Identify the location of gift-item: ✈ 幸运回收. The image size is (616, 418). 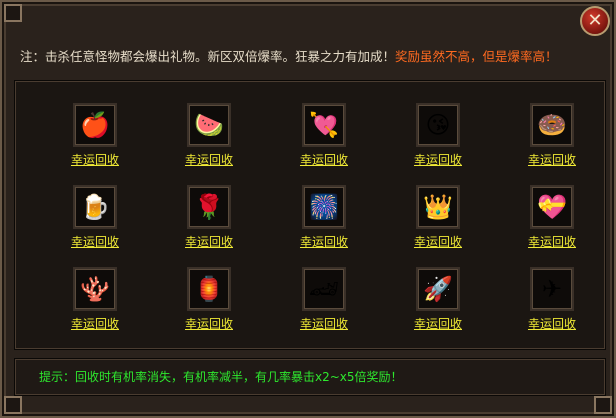
(552, 307).